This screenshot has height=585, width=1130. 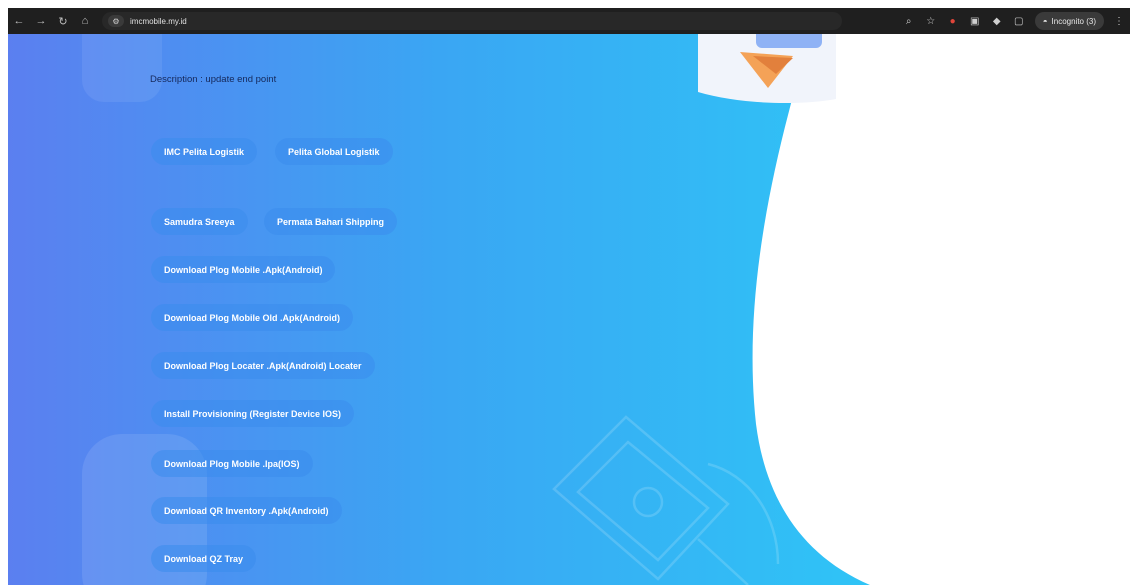 I want to click on description-text: Description : update end point, so click(x=213, y=79).